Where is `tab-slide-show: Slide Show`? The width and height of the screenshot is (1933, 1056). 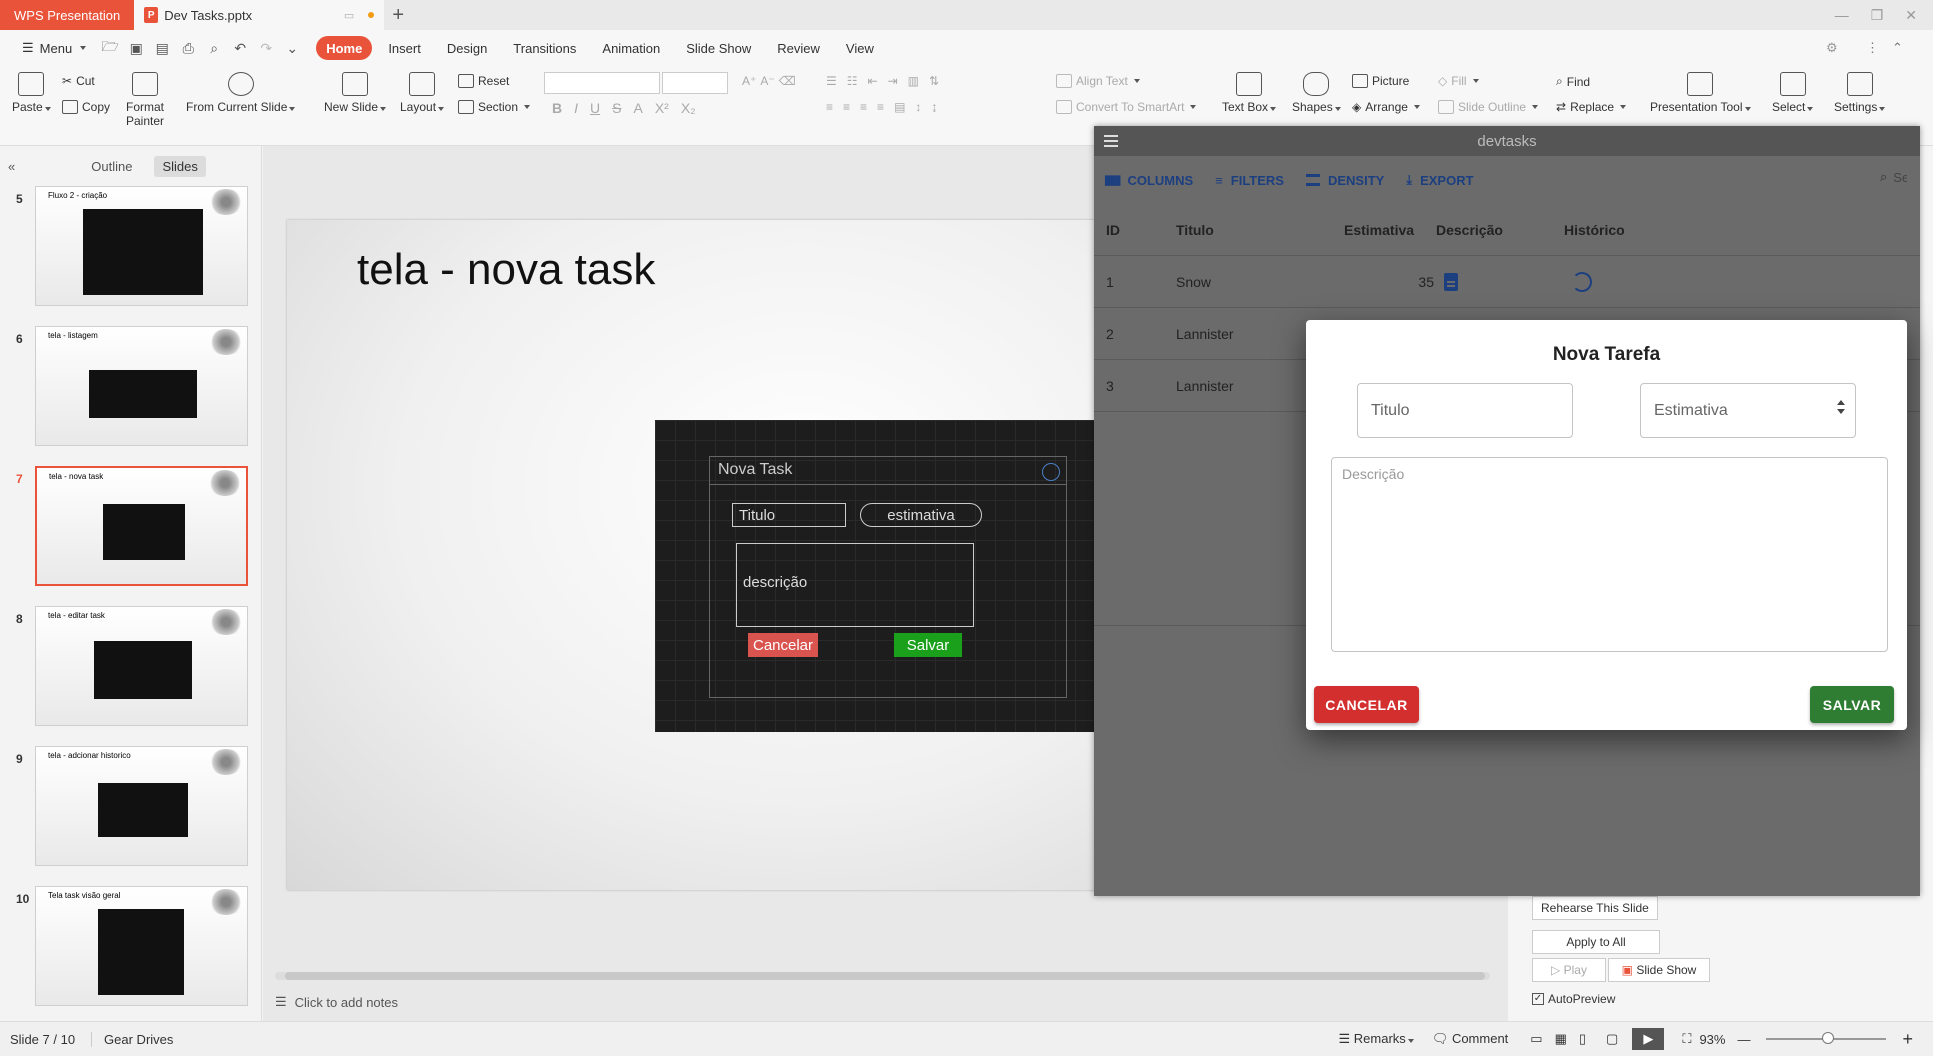 tab-slide-show: Slide Show is located at coordinates (718, 48).